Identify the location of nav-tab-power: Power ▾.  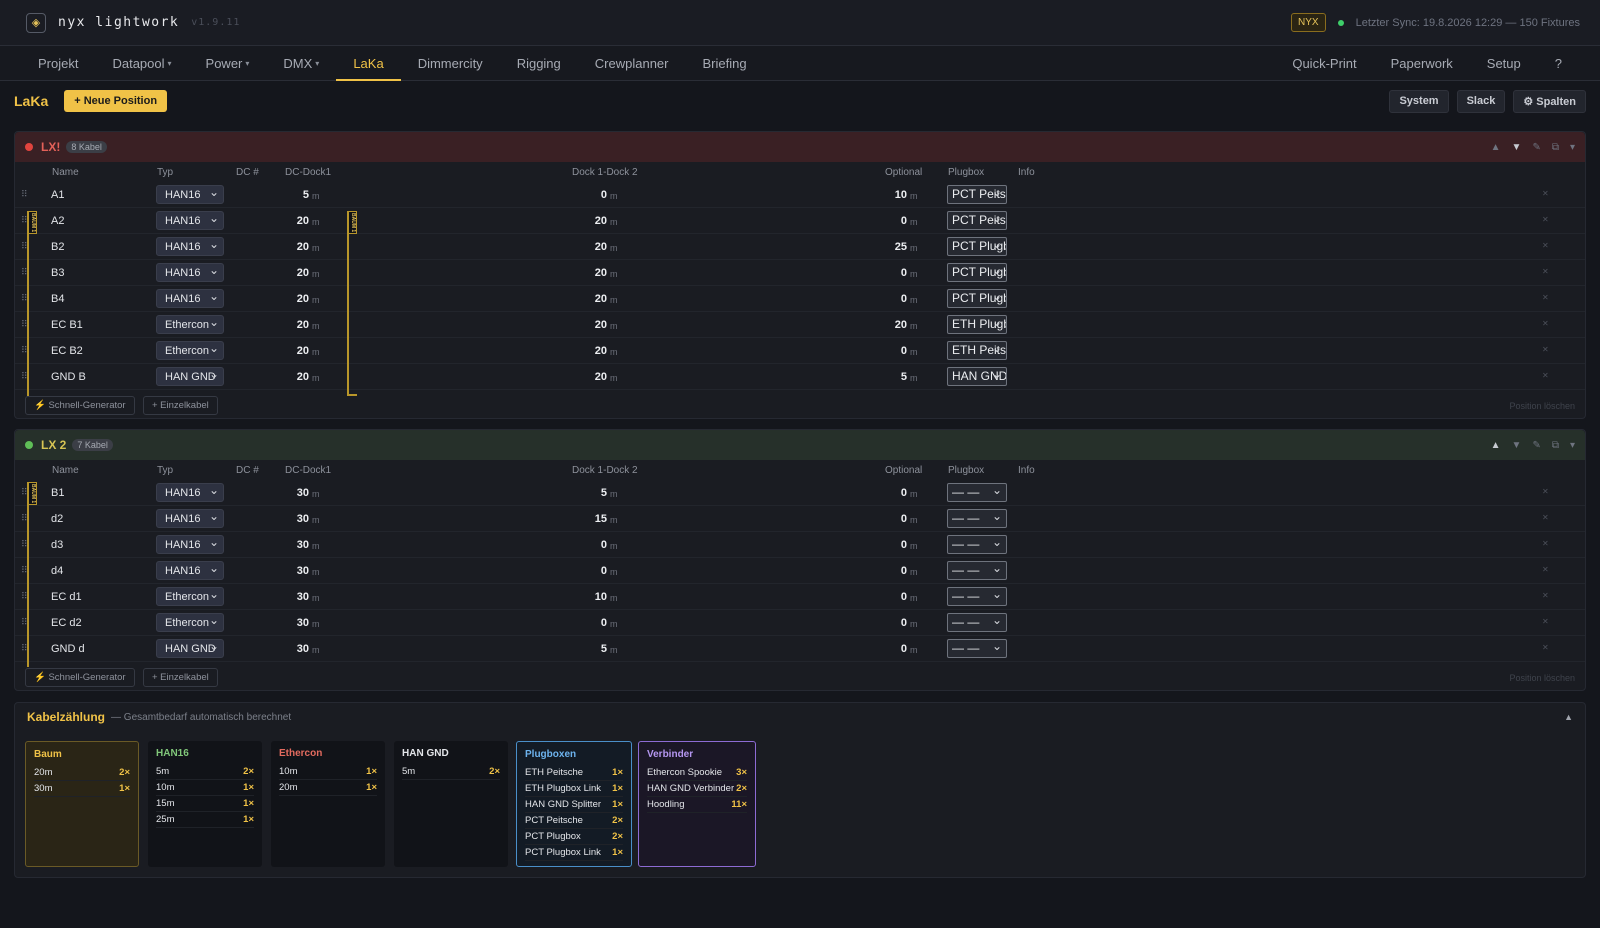
(228, 63).